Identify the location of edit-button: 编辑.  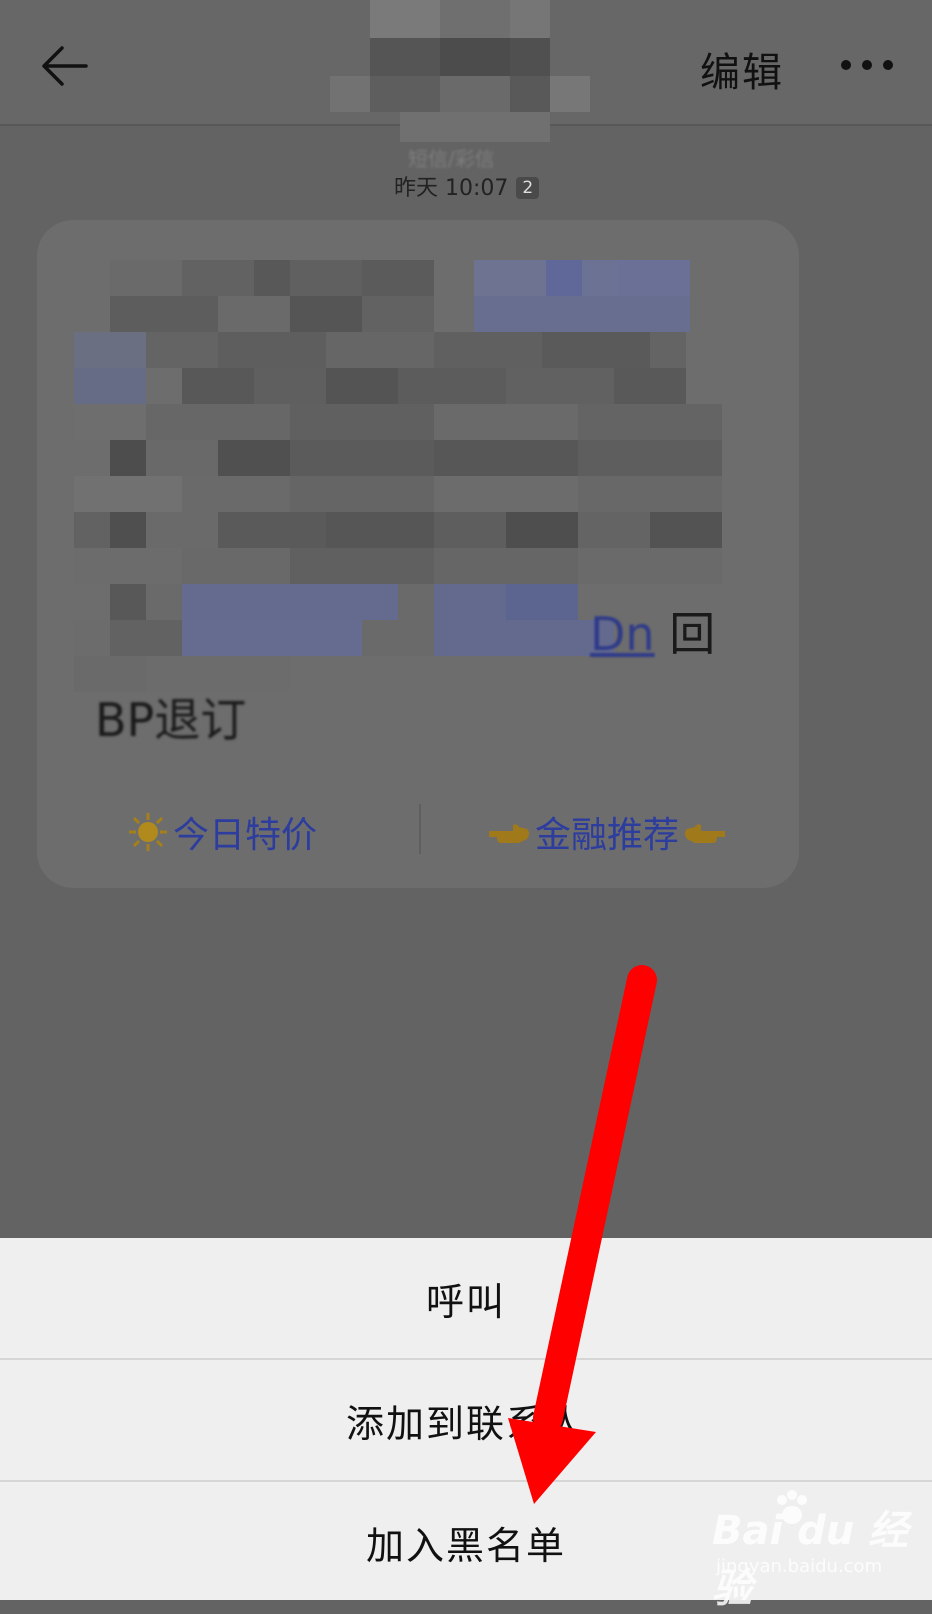
(742, 69).